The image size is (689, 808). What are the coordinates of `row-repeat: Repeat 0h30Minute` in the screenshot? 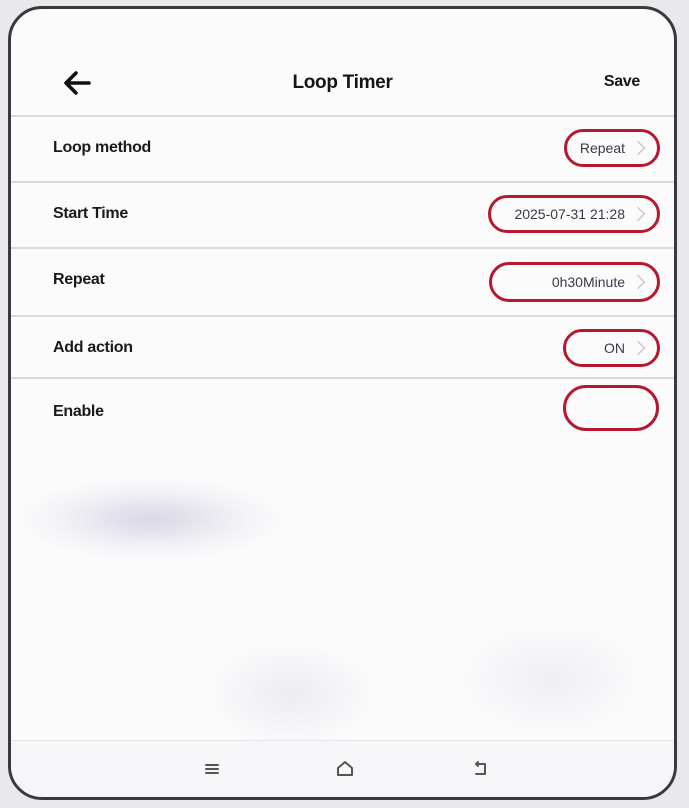 It's located at (342, 281).